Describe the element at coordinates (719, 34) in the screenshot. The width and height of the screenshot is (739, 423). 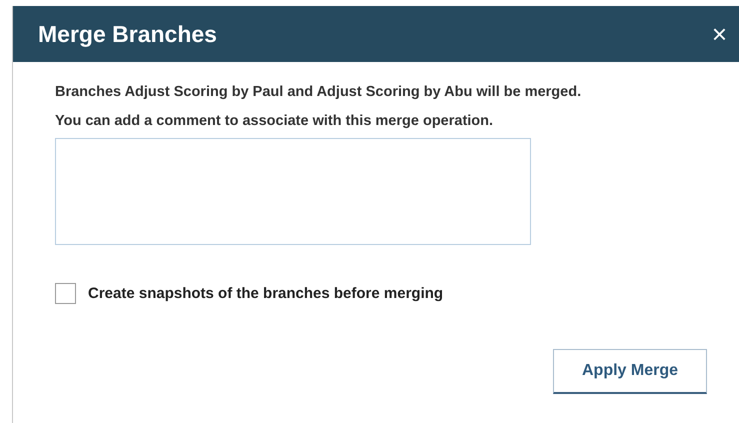
I see `close-button: ×` at that location.